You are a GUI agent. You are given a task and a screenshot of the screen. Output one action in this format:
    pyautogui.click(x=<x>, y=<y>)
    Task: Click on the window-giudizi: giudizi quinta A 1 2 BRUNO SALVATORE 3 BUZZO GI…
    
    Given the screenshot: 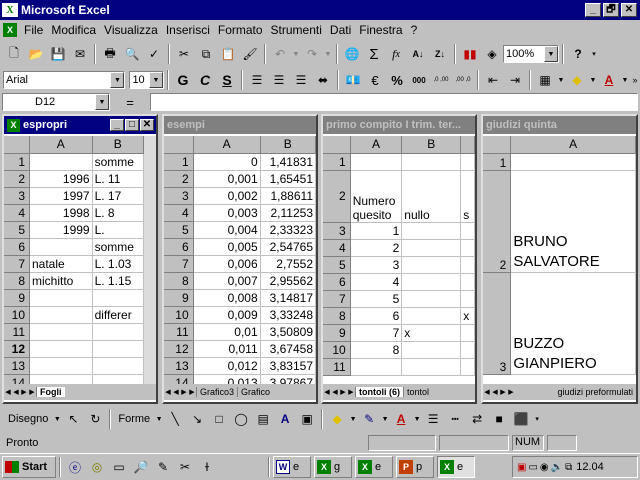 What is the action you would take?
    pyautogui.click(x=559, y=259)
    